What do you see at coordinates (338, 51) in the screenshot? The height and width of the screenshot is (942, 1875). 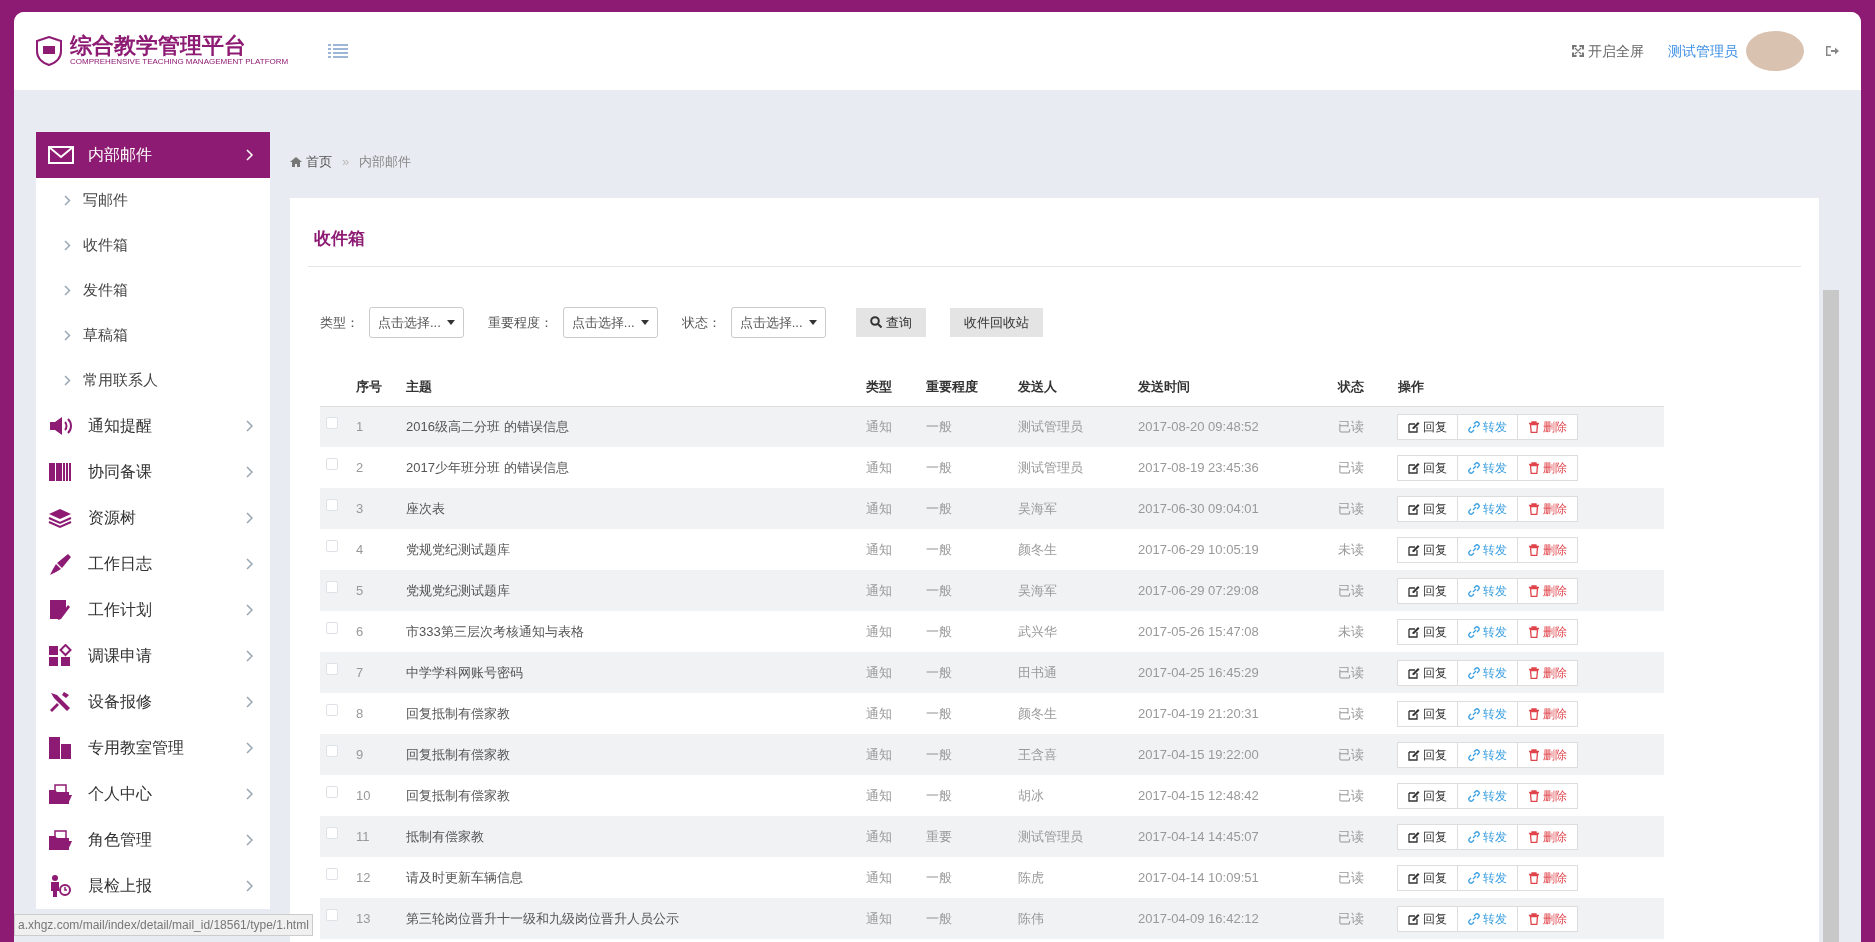 I see `list-icon` at bounding box center [338, 51].